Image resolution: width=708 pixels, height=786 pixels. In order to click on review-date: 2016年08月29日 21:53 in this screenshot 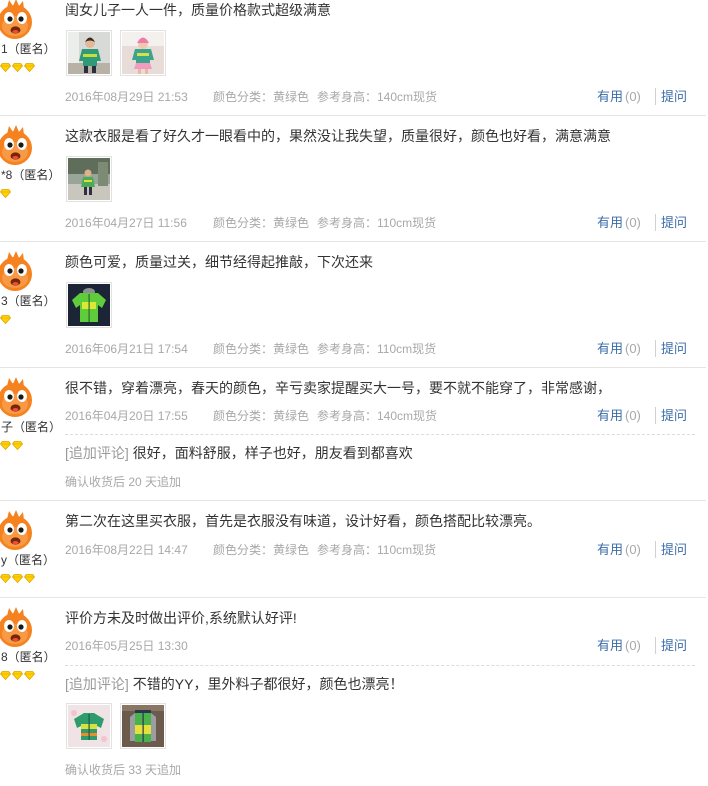, I will do `click(126, 97)`.